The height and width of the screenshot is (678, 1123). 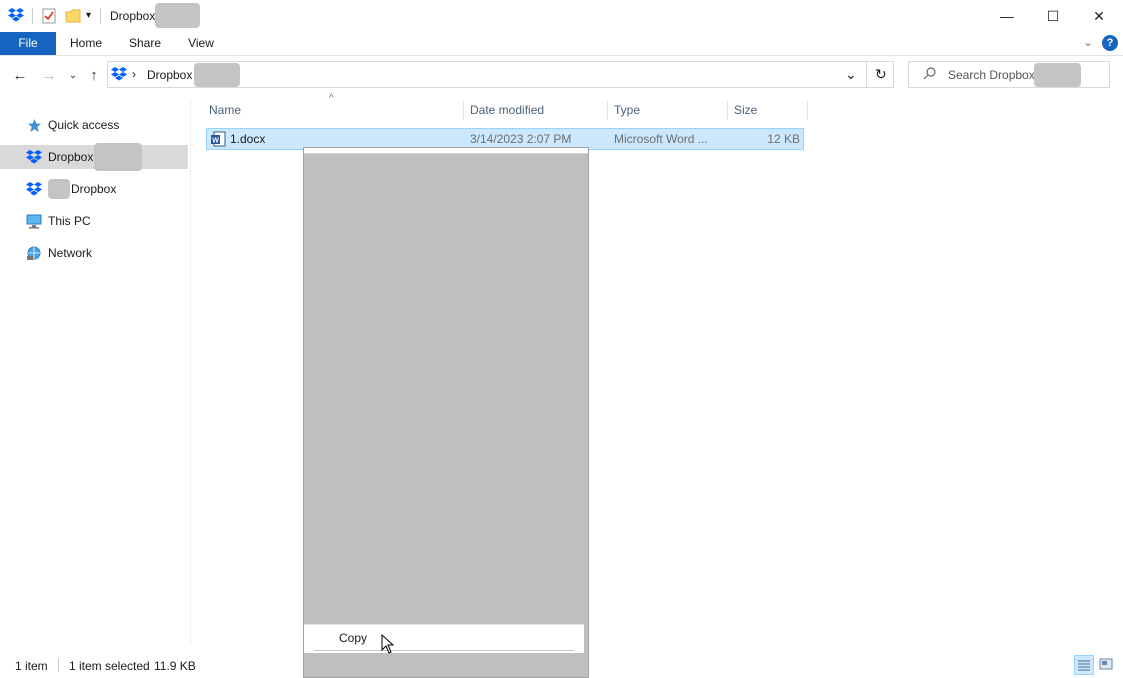 I want to click on ribbon-tabs: File Home Share View ⌄ ?, so click(x=561, y=44).